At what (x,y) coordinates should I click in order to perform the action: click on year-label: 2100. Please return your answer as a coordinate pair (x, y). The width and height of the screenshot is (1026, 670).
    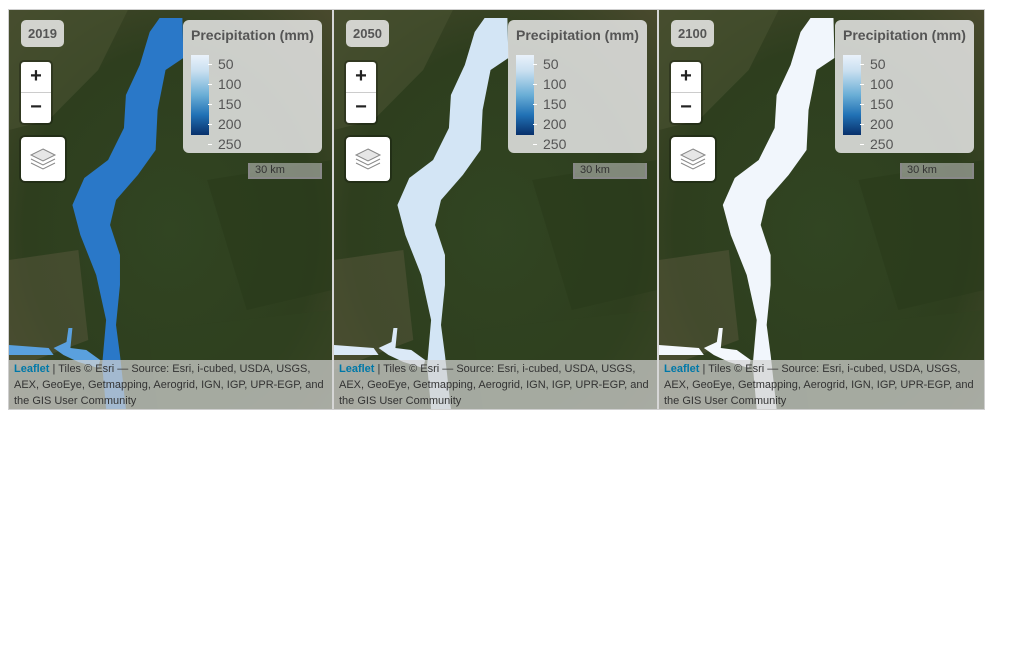
    Looking at the image, I should click on (692, 33).